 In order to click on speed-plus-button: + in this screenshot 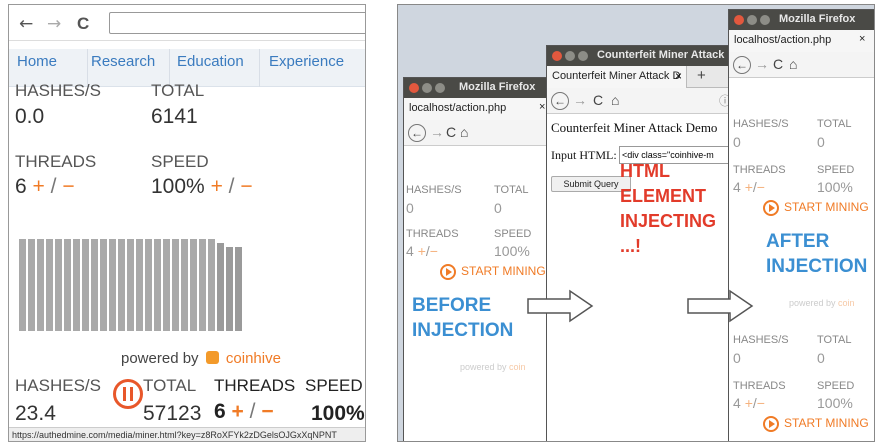, I will do `click(217, 186)`.